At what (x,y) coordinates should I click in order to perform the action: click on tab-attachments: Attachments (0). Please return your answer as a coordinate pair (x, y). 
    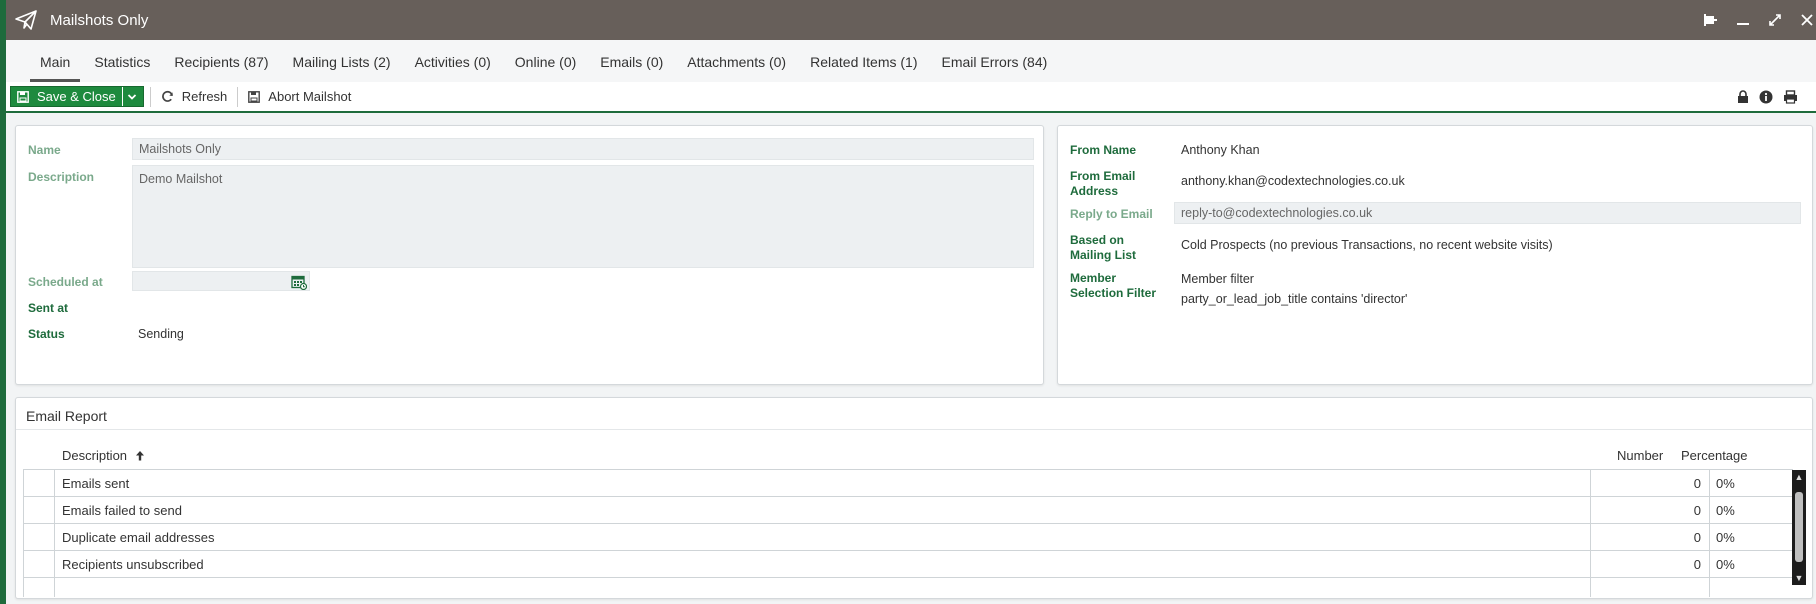
    Looking at the image, I should click on (736, 61).